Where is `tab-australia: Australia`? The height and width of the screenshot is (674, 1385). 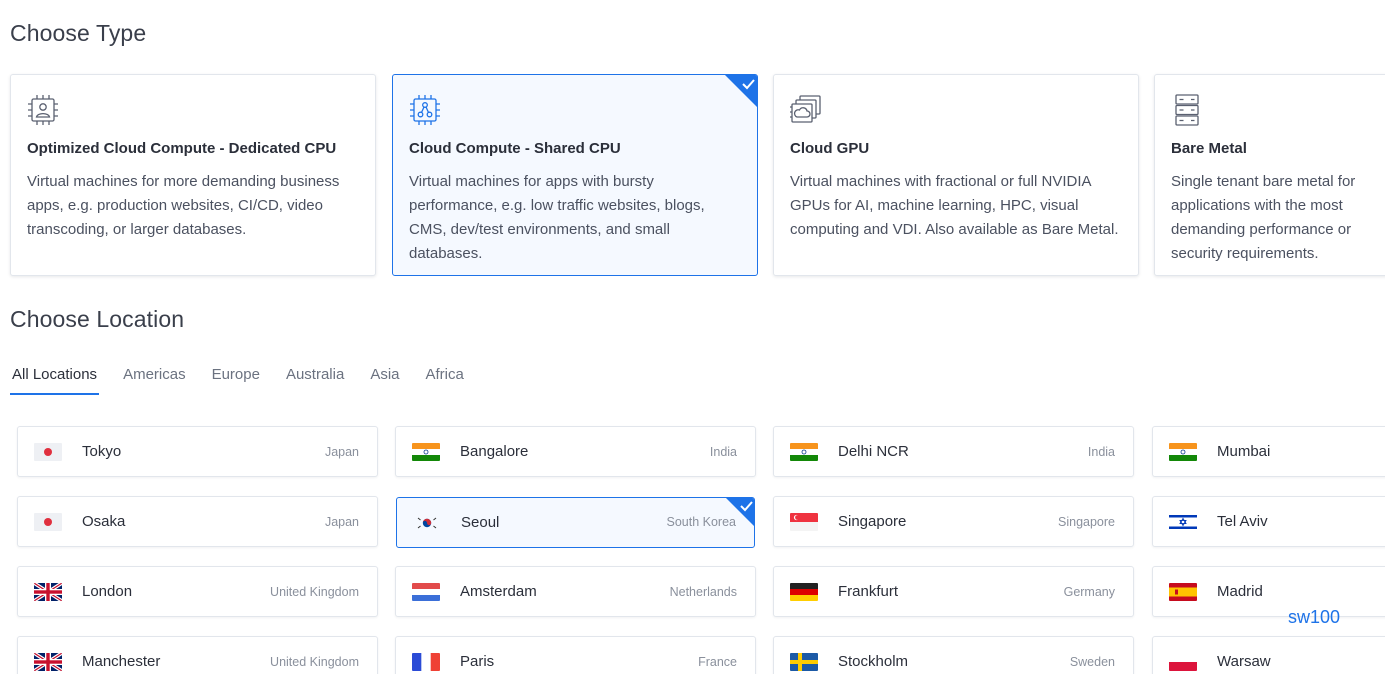
tab-australia: Australia is located at coordinates (315, 379).